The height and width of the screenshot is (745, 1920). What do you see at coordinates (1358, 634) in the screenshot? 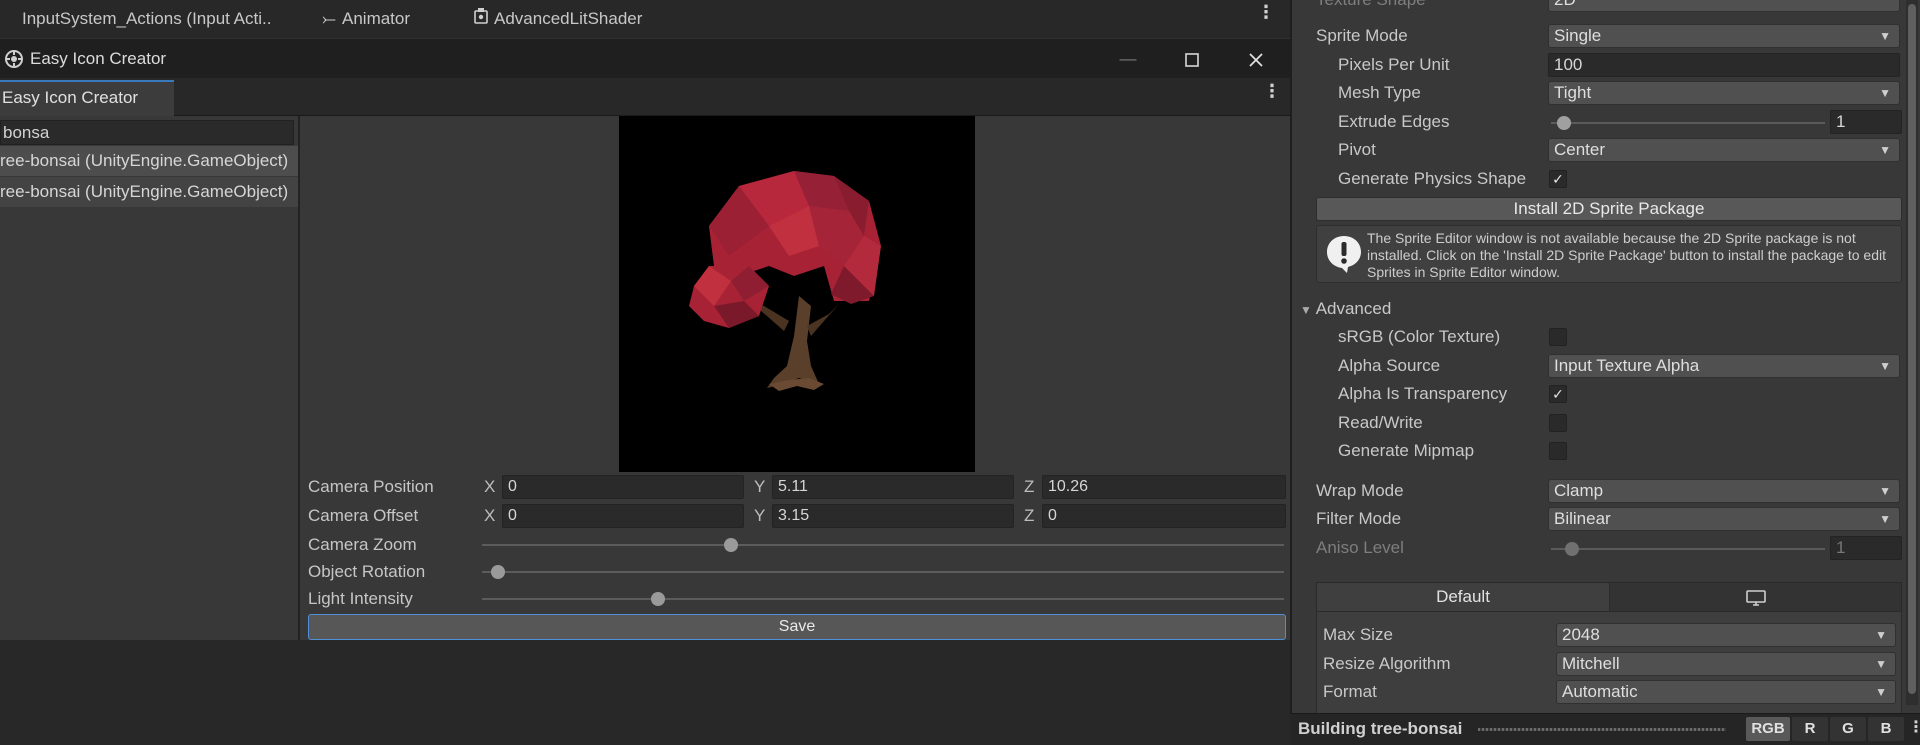
I see `max-size-label: Max Size` at bounding box center [1358, 634].